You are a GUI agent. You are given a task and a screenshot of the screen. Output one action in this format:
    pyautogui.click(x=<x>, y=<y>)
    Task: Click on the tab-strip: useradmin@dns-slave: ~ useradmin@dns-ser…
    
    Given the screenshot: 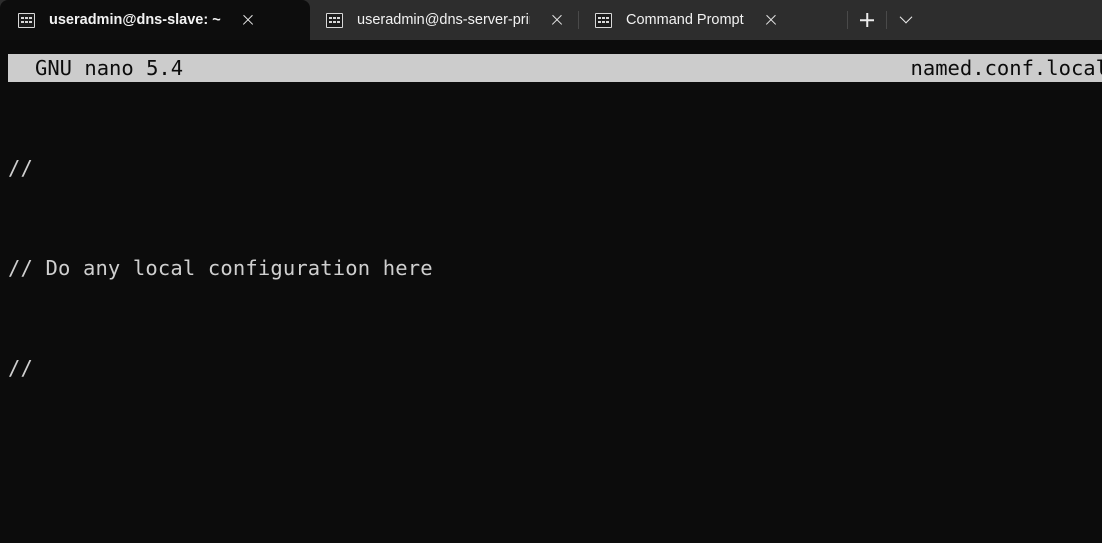 What is the action you would take?
    pyautogui.click(x=551, y=20)
    